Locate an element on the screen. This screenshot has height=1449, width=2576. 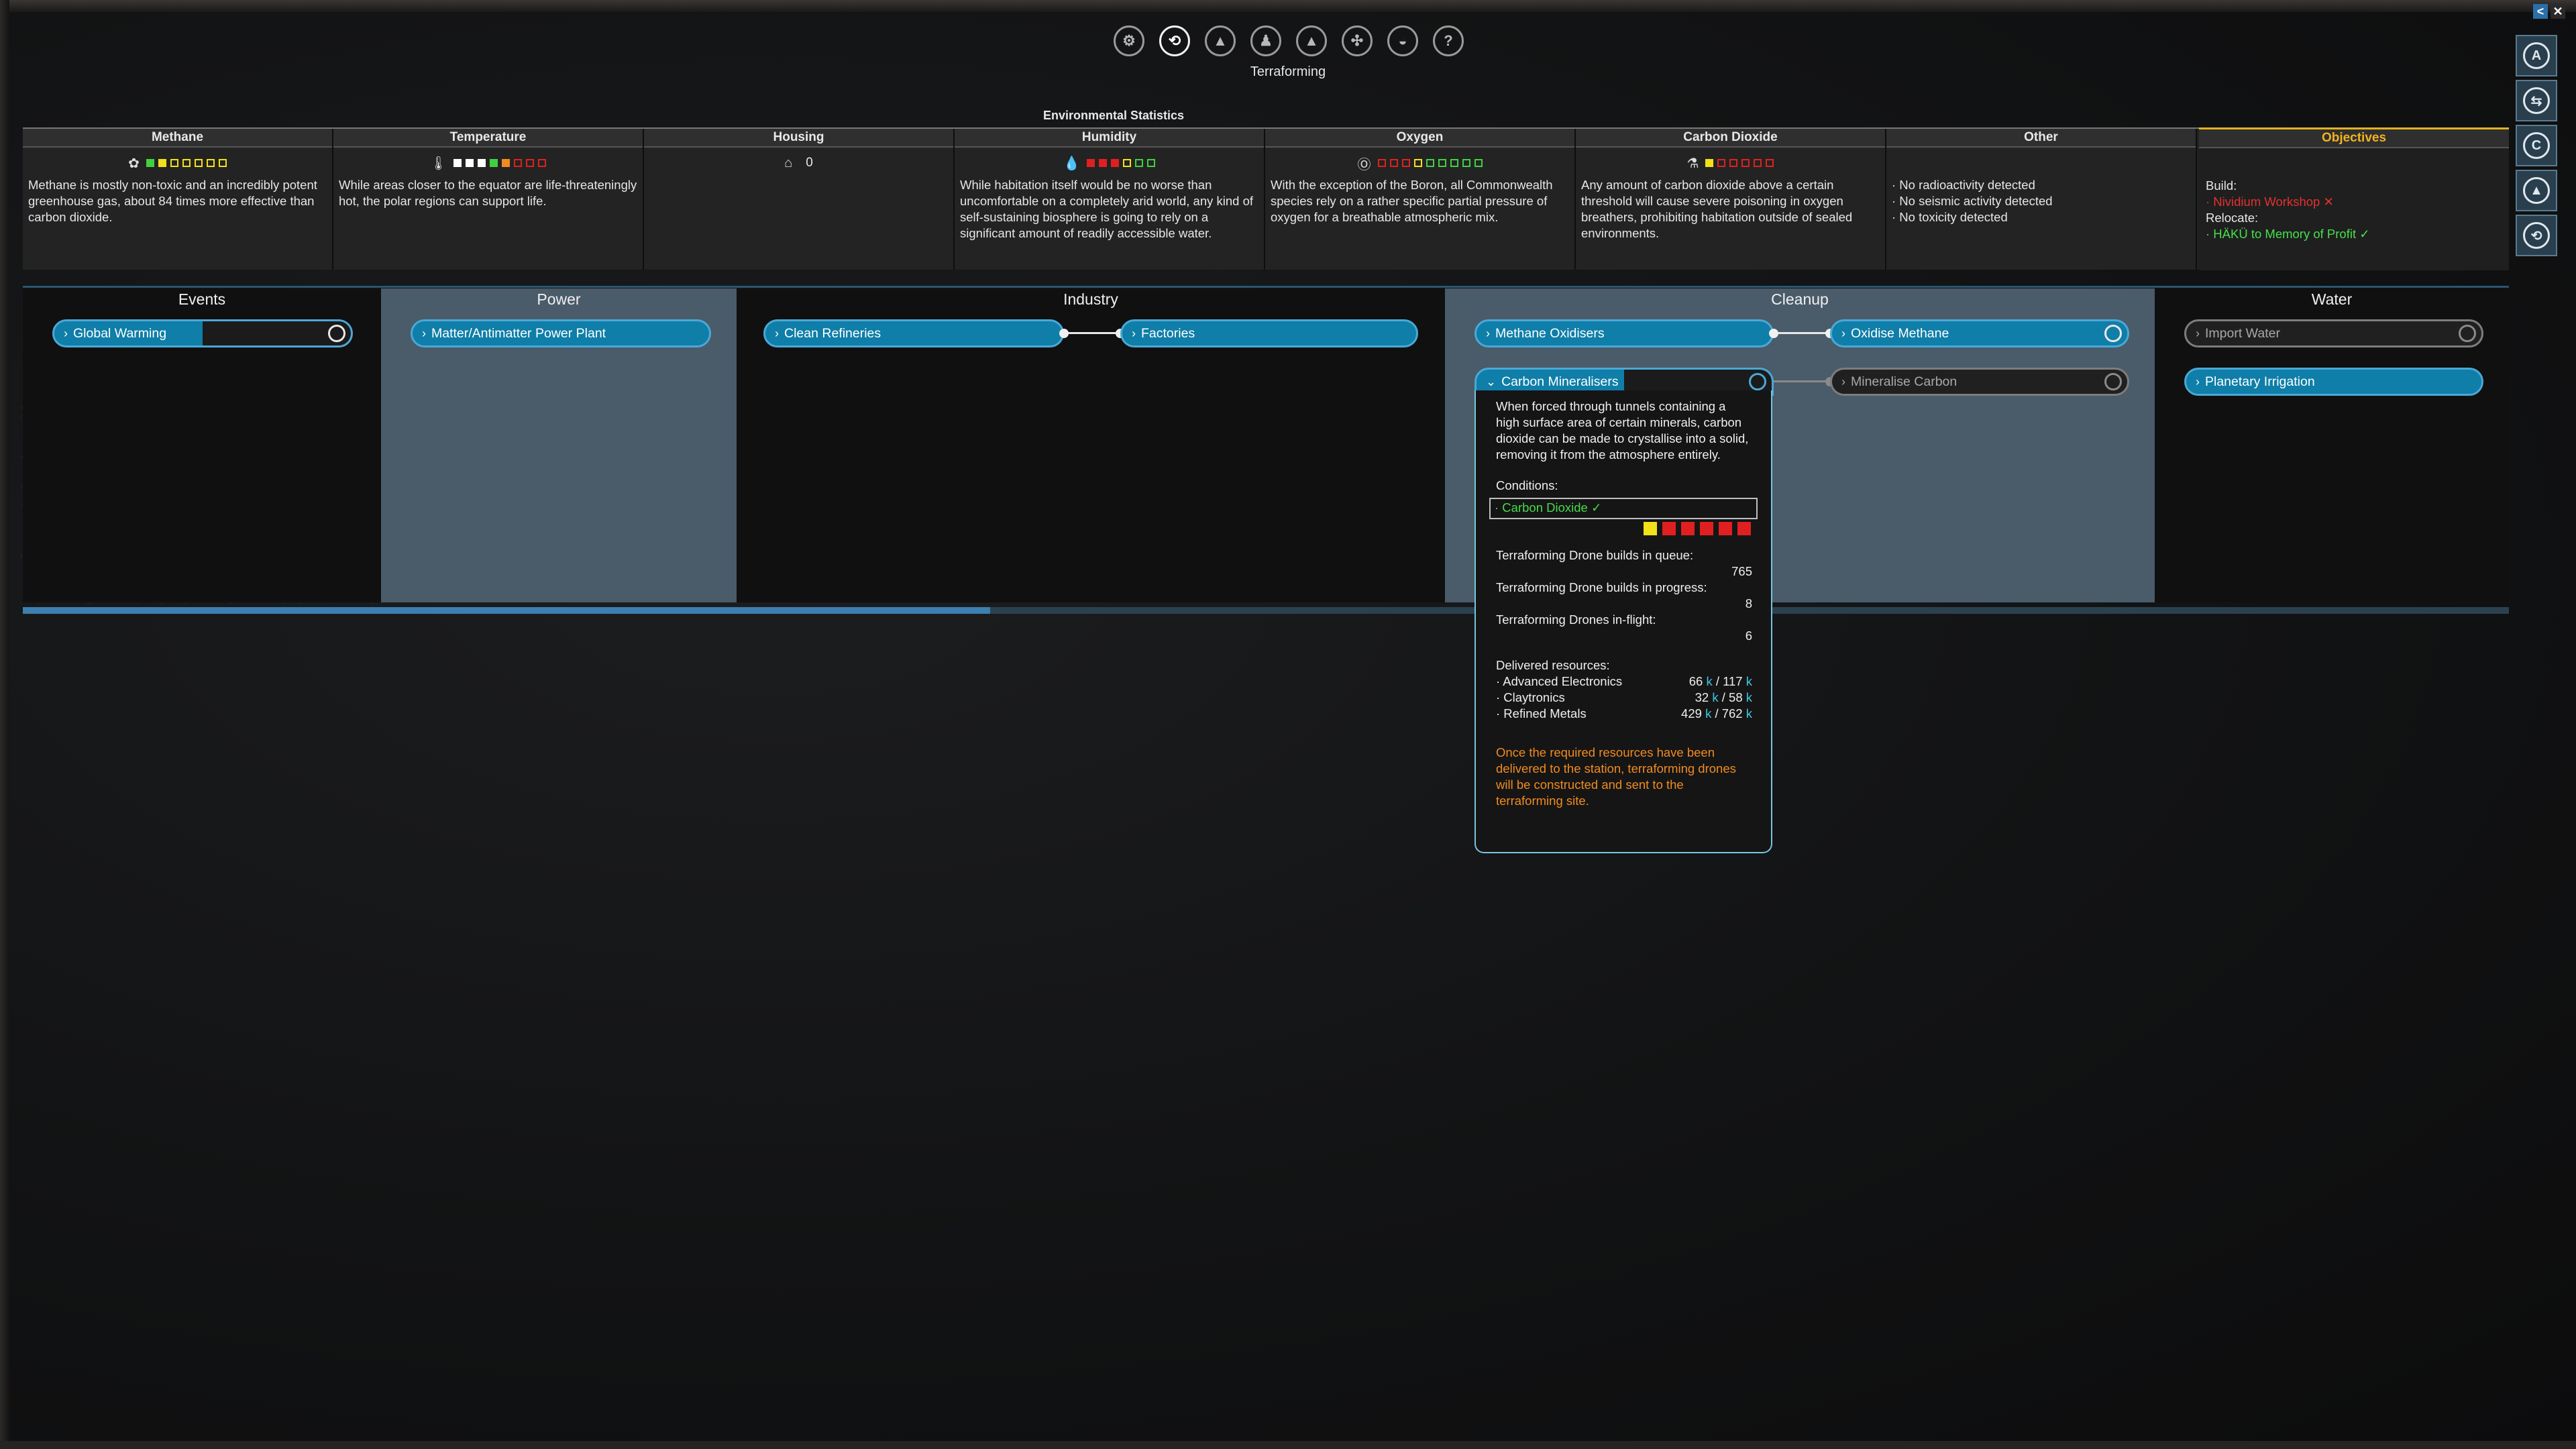
methane-oxidisers-button: › Methane Oxidisers is located at coordinates (1624, 333).